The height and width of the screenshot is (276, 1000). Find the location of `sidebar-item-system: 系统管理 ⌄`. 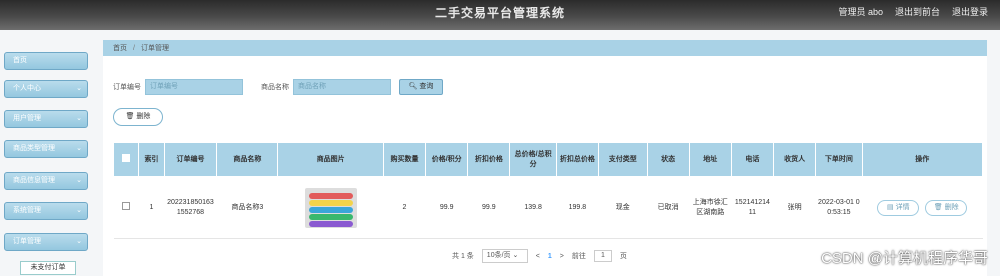

sidebar-item-system: 系统管理 ⌄ is located at coordinates (46, 211).